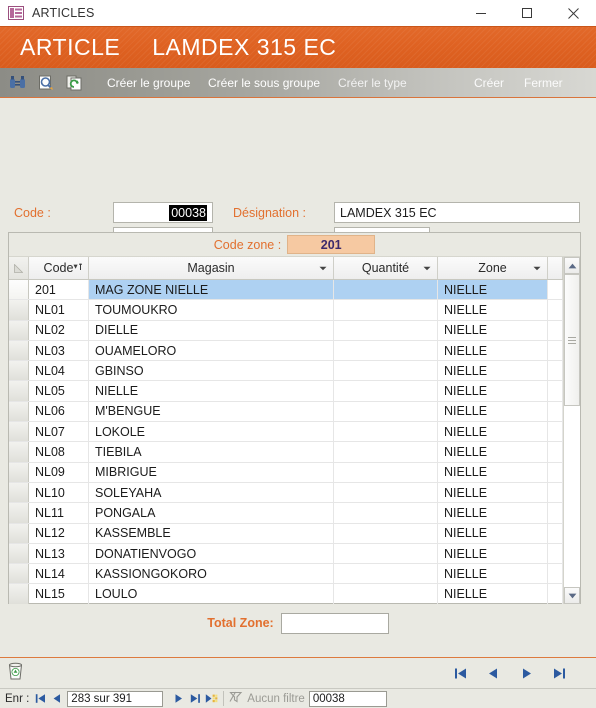 This screenshot has height=708, width=596. I want to click on maximize-button, so click(527, 13).